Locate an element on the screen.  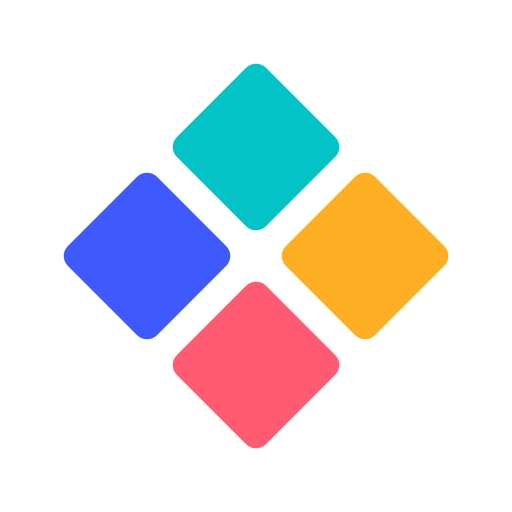
orange-diamond-tile is located at coordinates (365, 256).